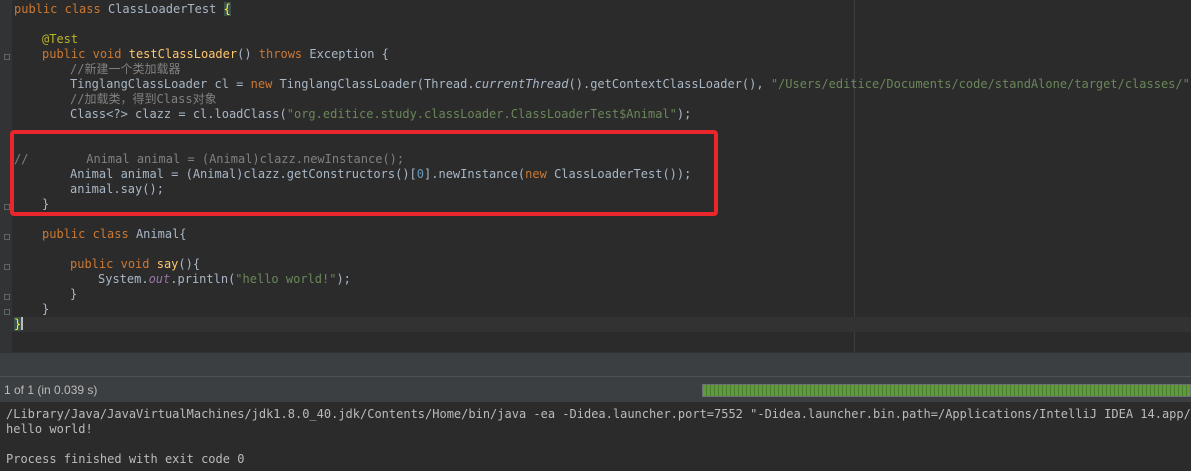  I want to click on text-caret, so click(22, 323).